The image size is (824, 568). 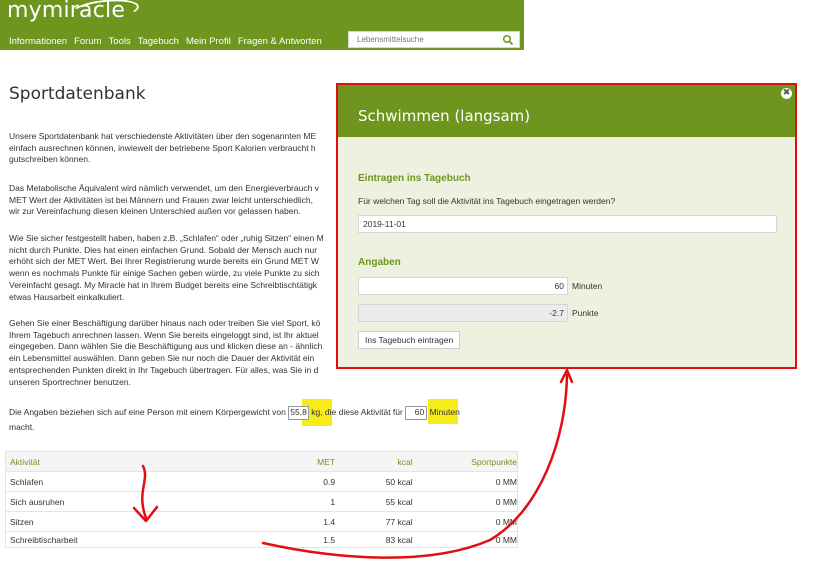 I want to click on weight-sentence-line2: macht., so click(x=22, y=427).